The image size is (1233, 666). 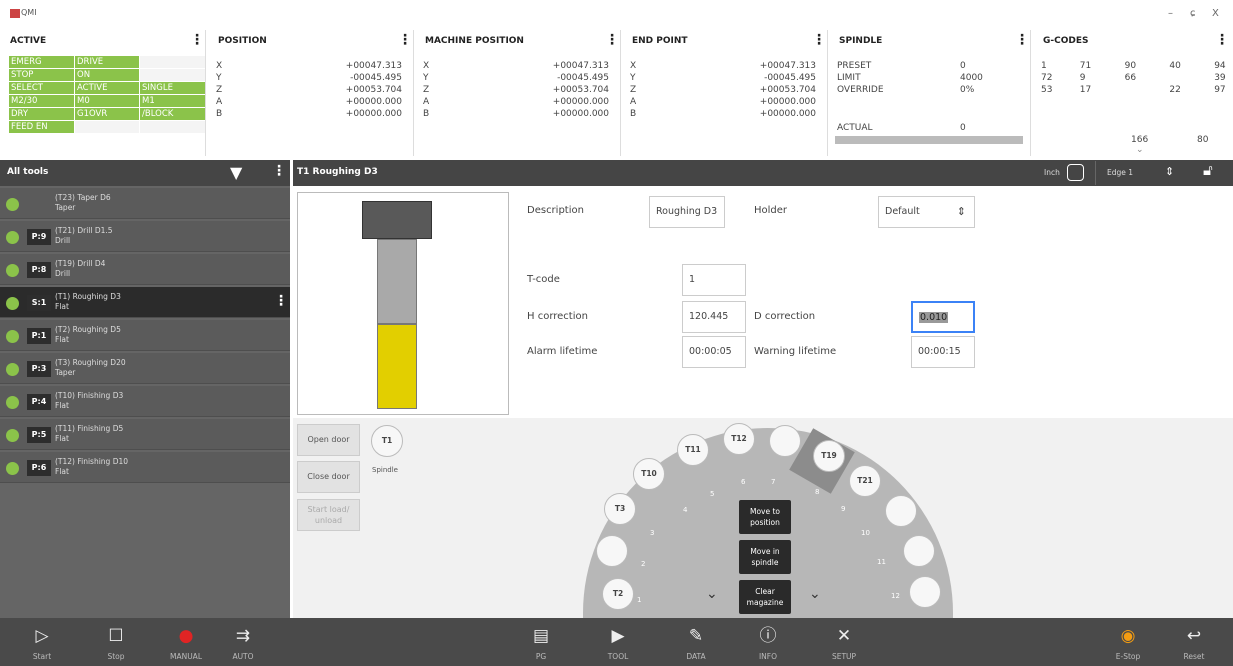 What do you see at coordinates (1022, 40) in the screenshot?
I see `spindle-menu-icon: ⋮` at bounding box center [1022, 40].